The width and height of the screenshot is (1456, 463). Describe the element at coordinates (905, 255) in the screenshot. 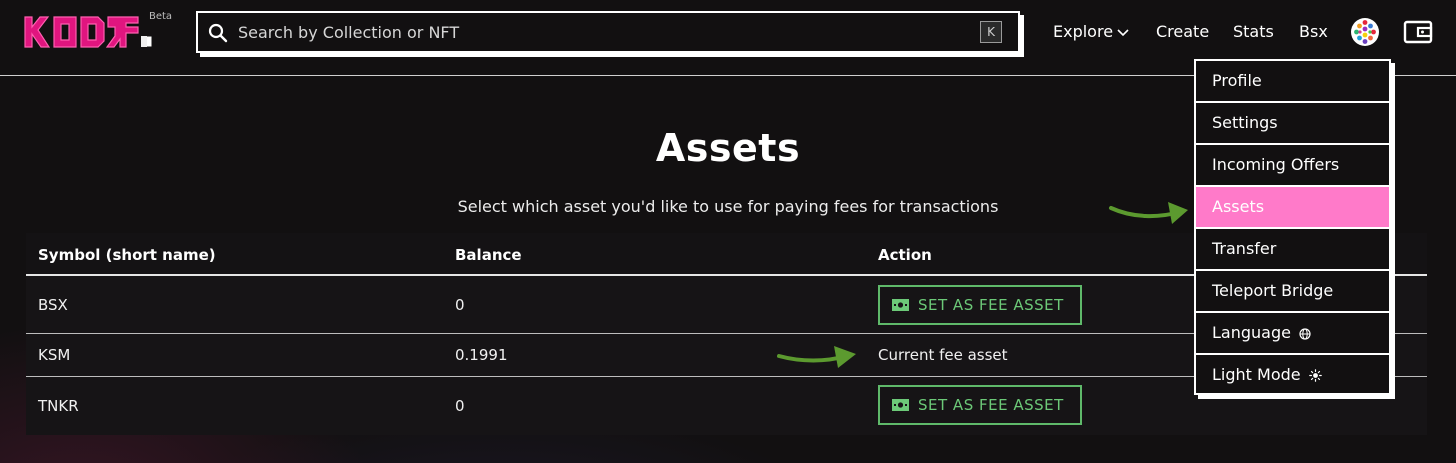

I see `header-action: Action` at that location.